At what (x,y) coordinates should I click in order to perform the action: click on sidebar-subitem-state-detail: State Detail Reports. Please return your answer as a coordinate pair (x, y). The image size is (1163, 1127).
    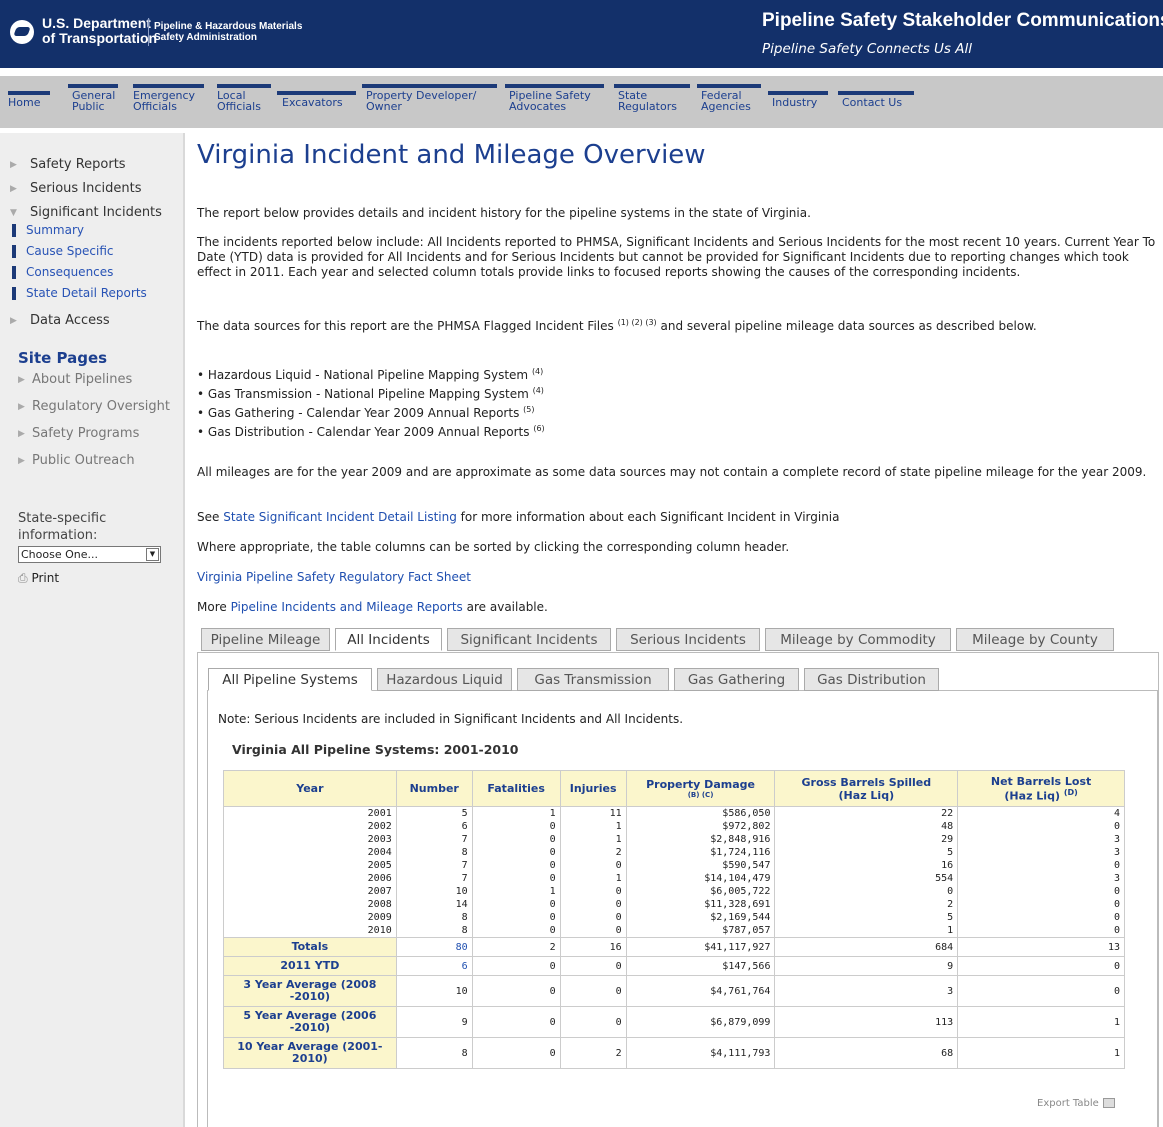
    Looking at the image, I should click on (79, 293).